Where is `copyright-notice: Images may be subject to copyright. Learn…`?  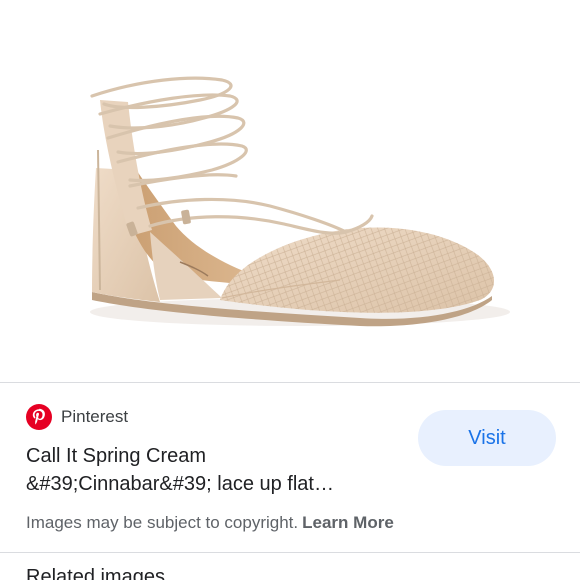
copyright-notice: Images may be subject to copyright. Learn… is located at coordinates (210, 523).